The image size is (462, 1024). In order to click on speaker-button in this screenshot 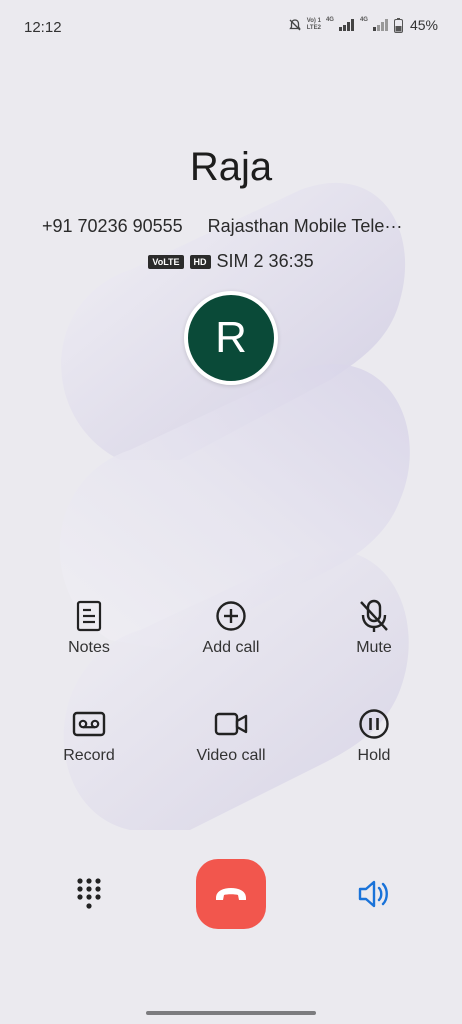, I will do `click(374, 894)`.